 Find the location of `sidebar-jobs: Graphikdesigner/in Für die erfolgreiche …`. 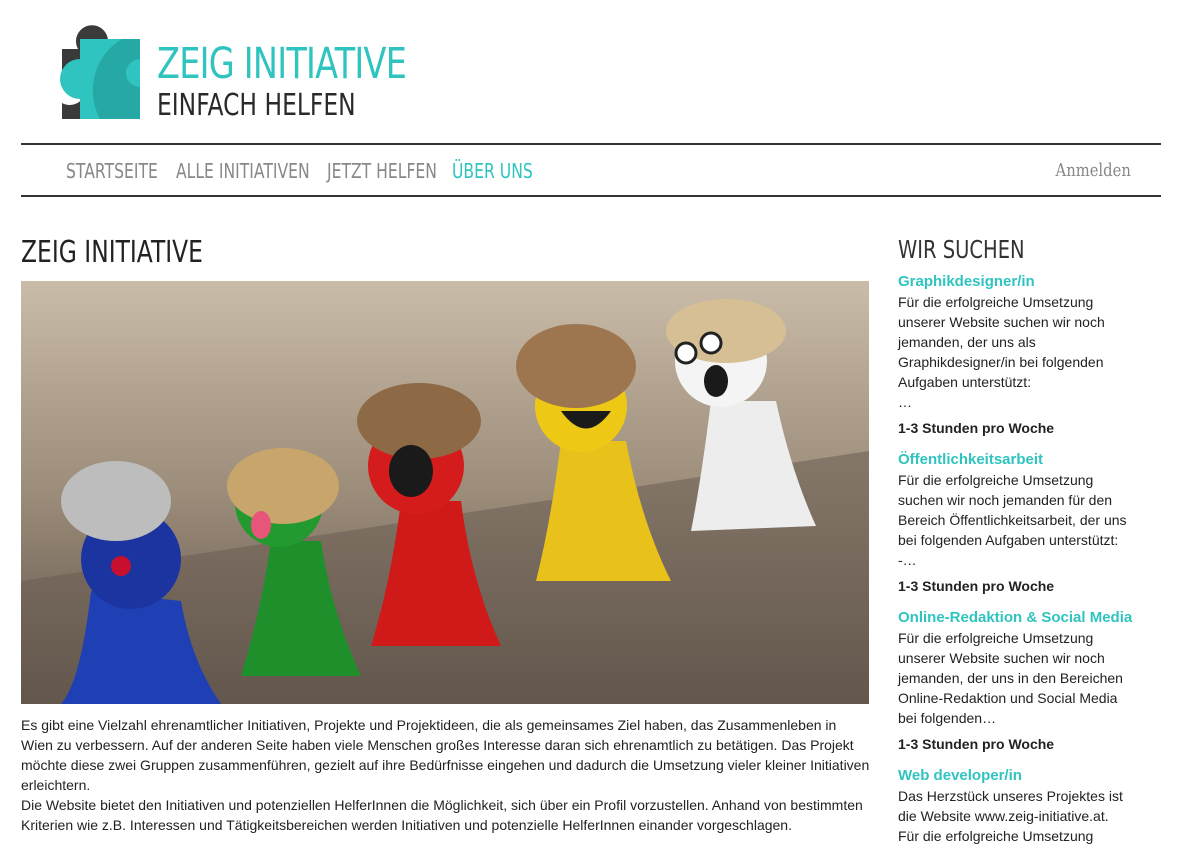

sidebar-jobs: Graphikdesigner/in Für die erfolgreiche … is located at coordinates (1023, 566).